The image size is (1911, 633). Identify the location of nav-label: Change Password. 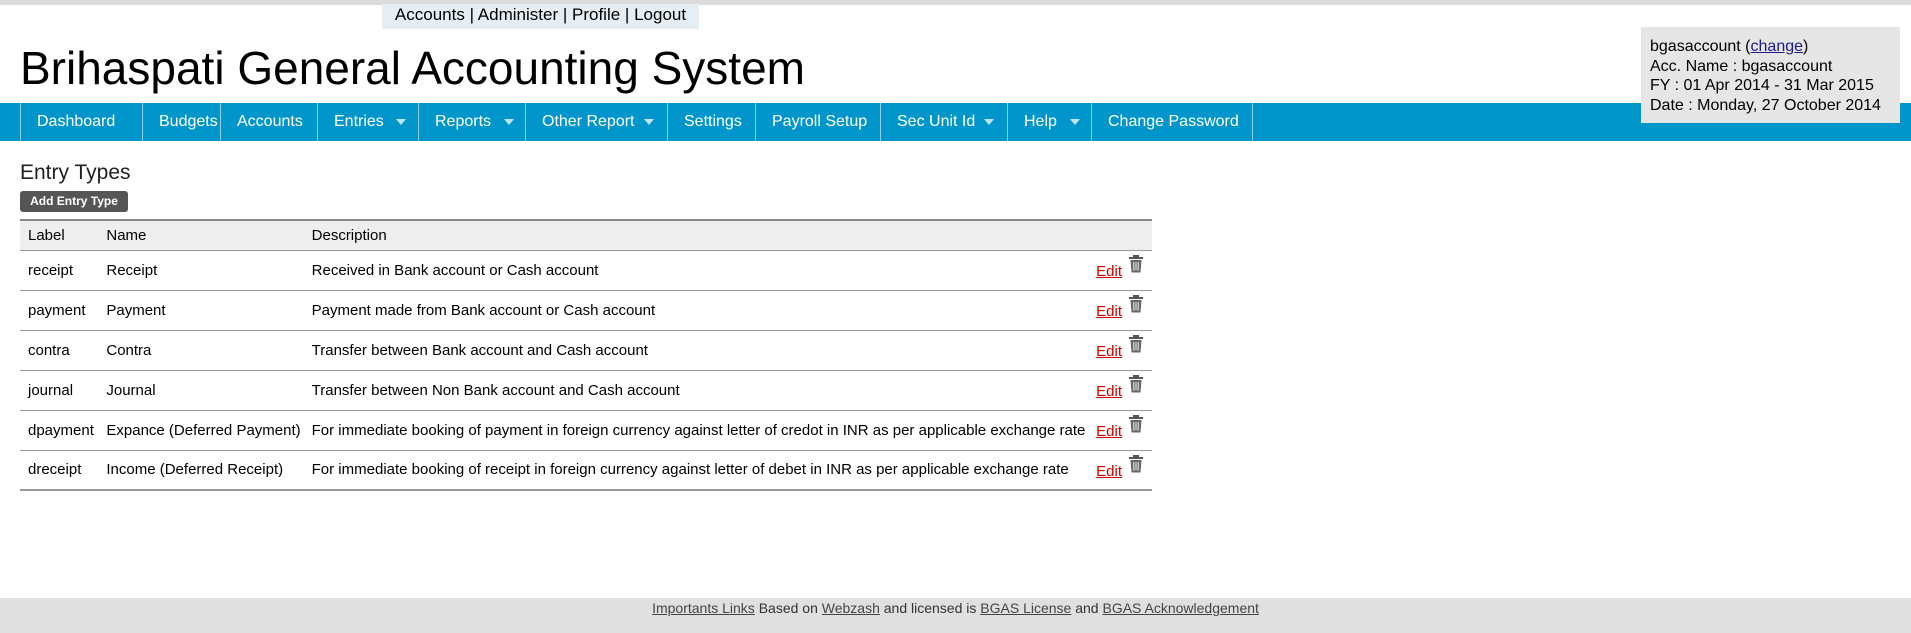
(1173, 121).